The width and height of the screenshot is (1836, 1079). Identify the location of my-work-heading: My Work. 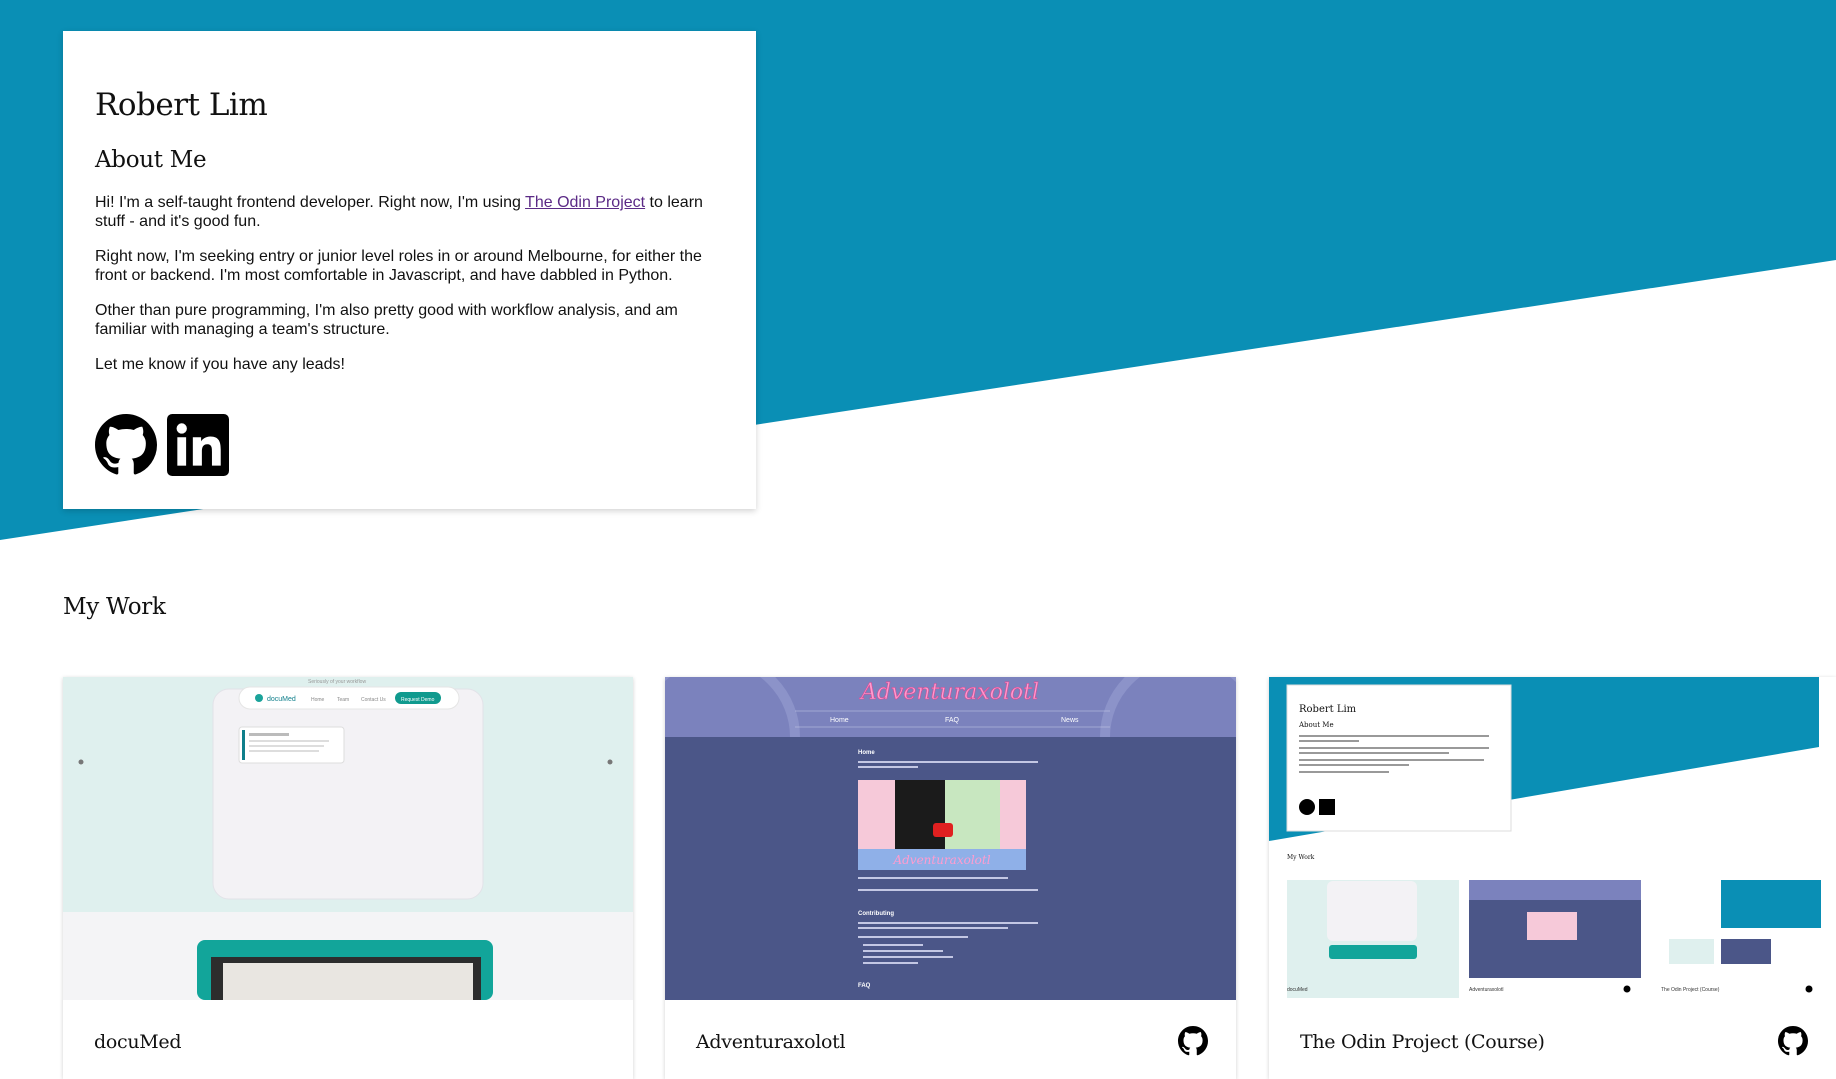
(114, 607).